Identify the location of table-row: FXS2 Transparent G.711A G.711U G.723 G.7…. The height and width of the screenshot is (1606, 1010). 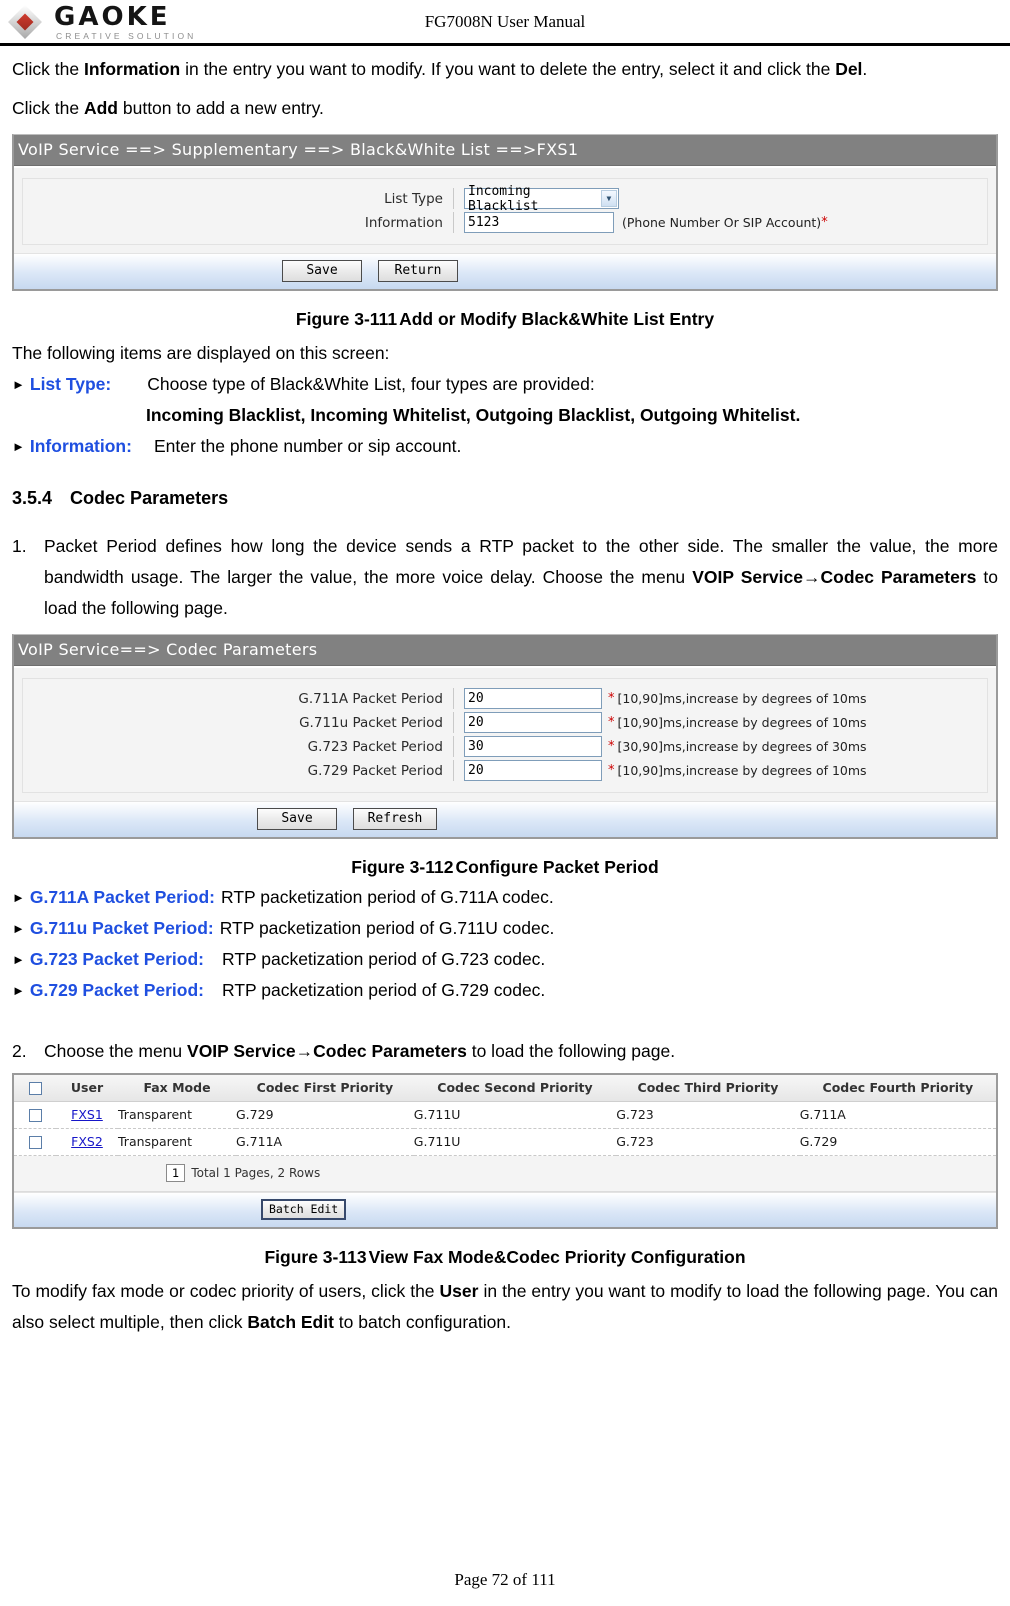
(505, 1142).